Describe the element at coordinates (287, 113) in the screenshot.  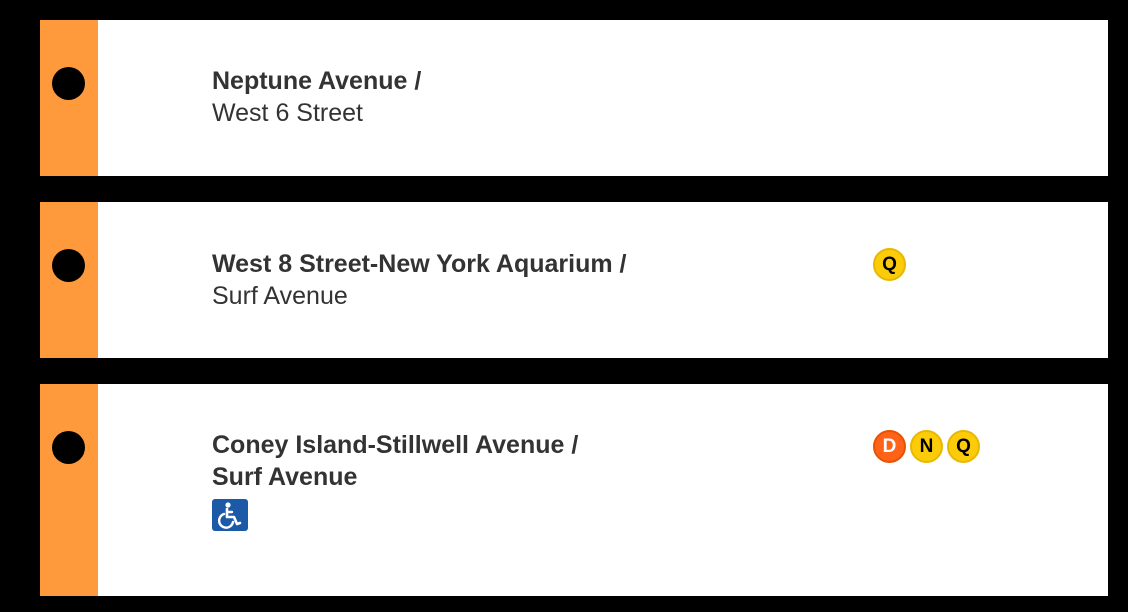
I see `station-name-line2: West 6 Street` at that location.